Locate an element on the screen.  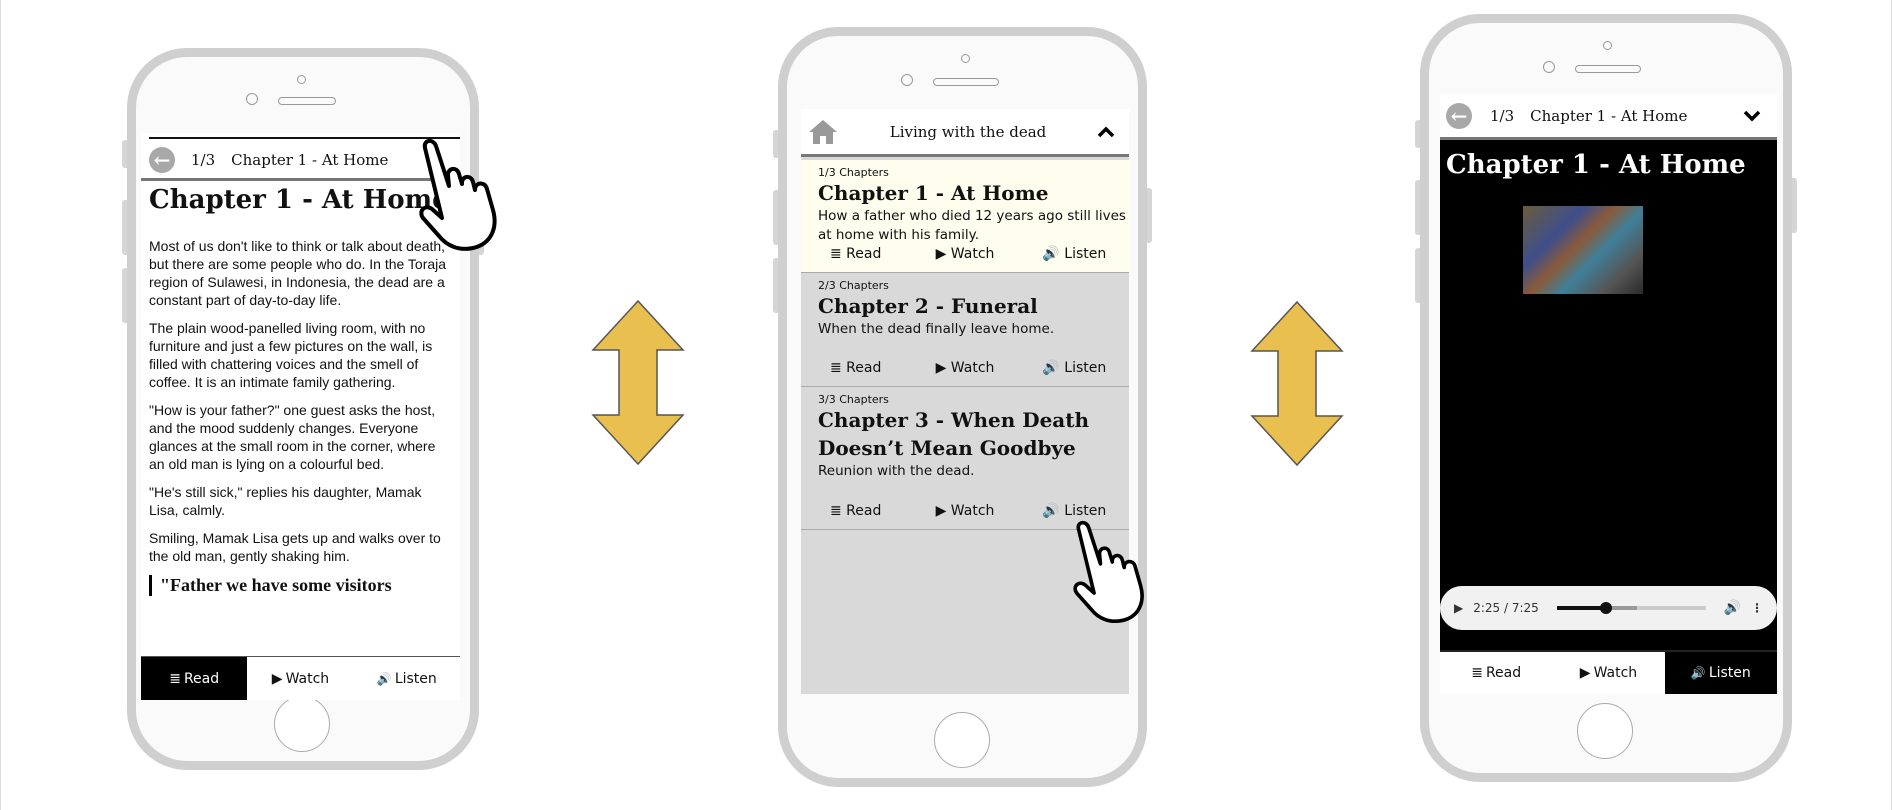
reader-header: ← 1/3 Chapter 1 - At Home is located at coordinates (300, 161).